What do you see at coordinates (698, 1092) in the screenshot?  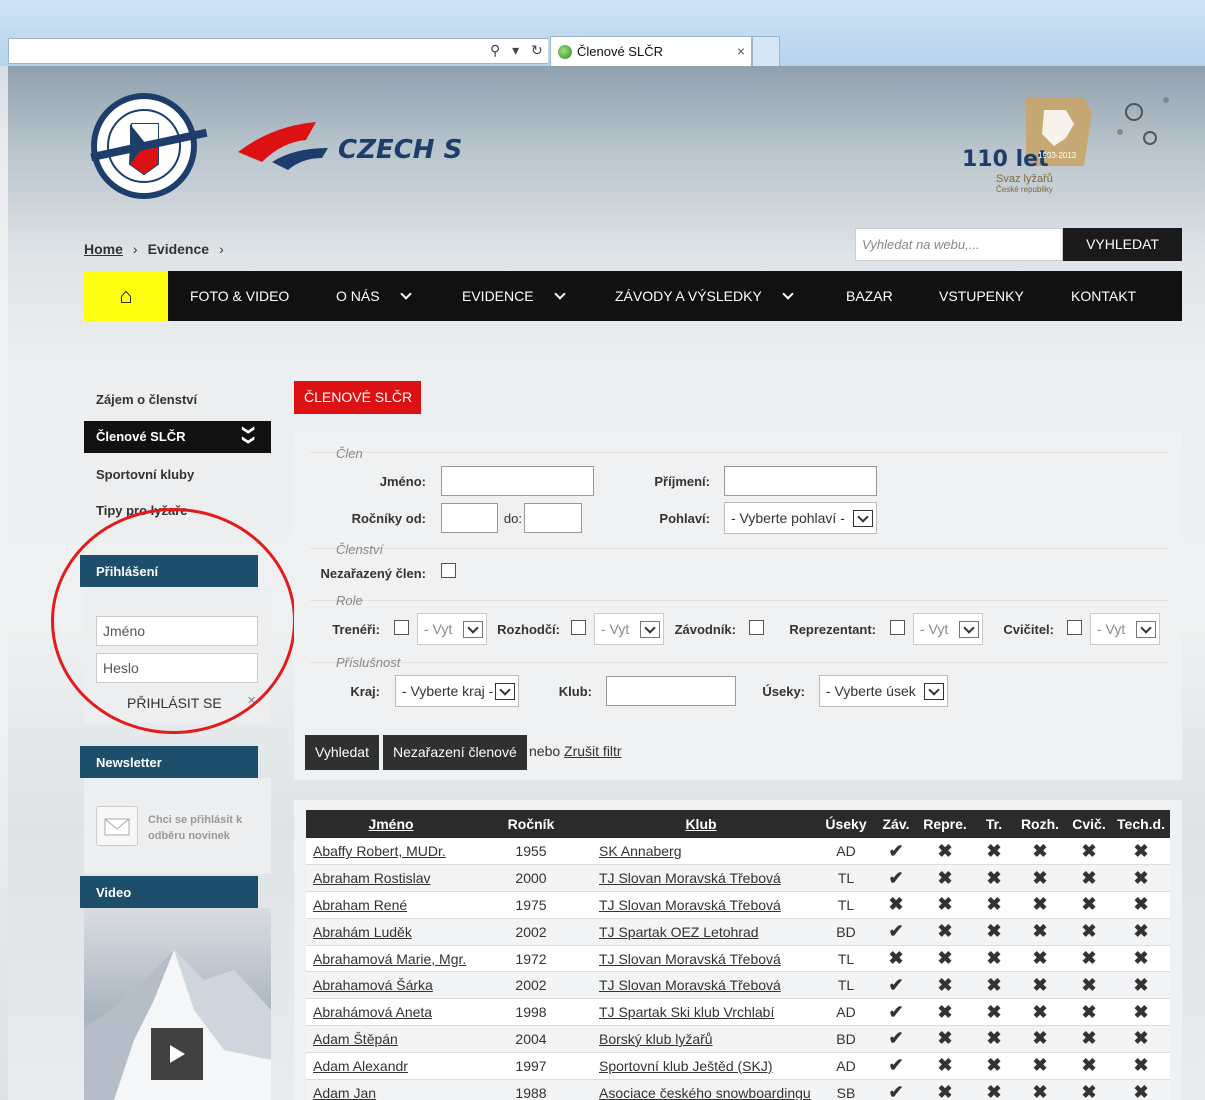 I see `member-club-link: Asociace českého snowboardingu` at bounding box center [698, 1092].